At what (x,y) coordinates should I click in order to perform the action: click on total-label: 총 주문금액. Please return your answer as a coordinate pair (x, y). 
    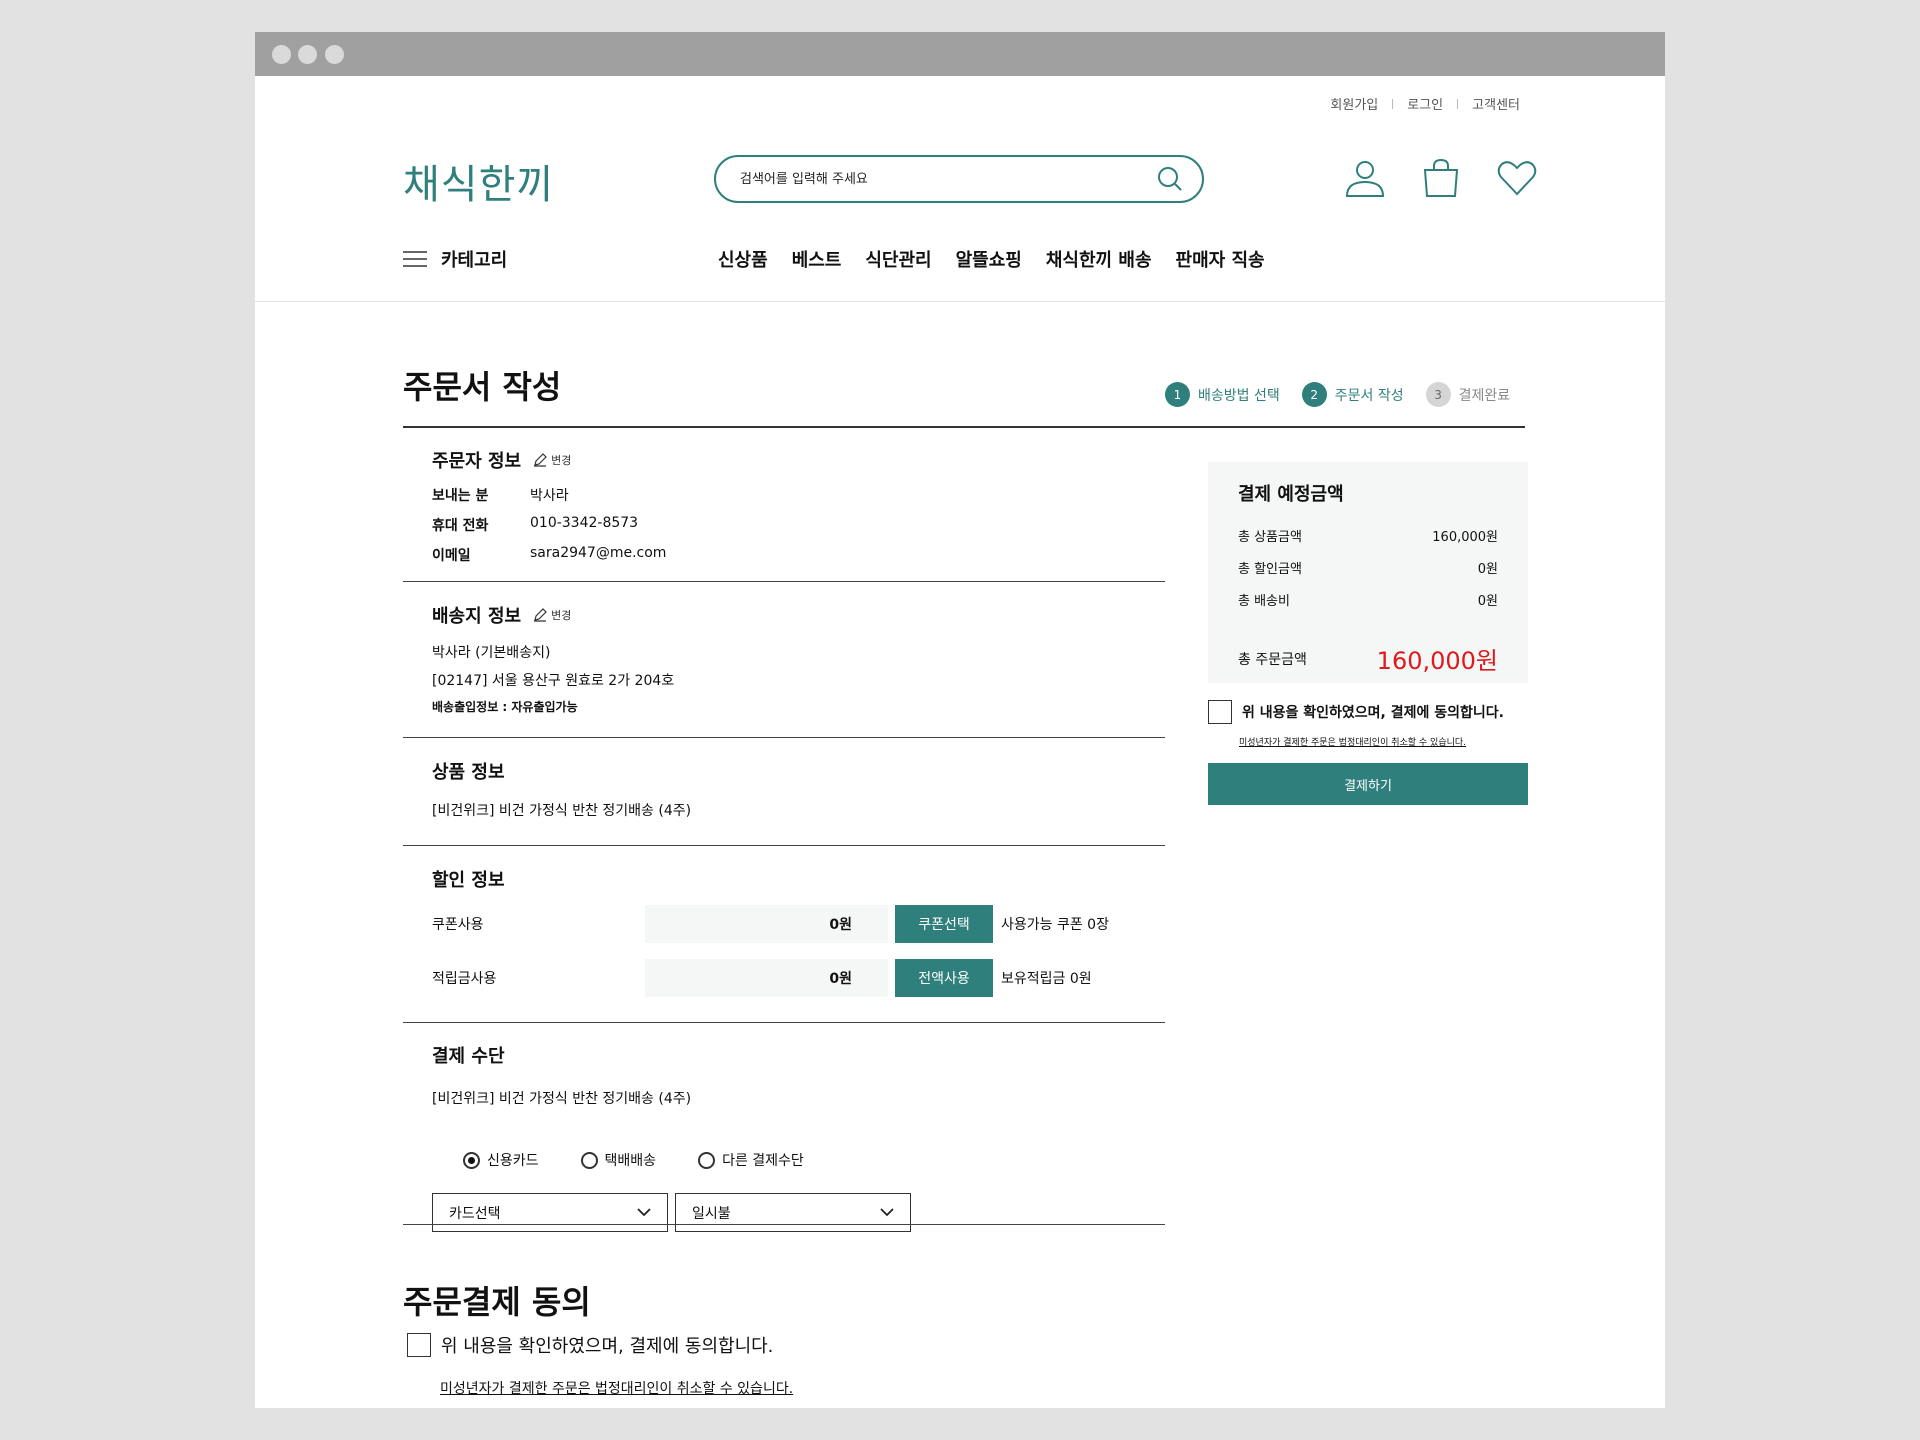
    Looking at the image, I should click on (1272, 659).